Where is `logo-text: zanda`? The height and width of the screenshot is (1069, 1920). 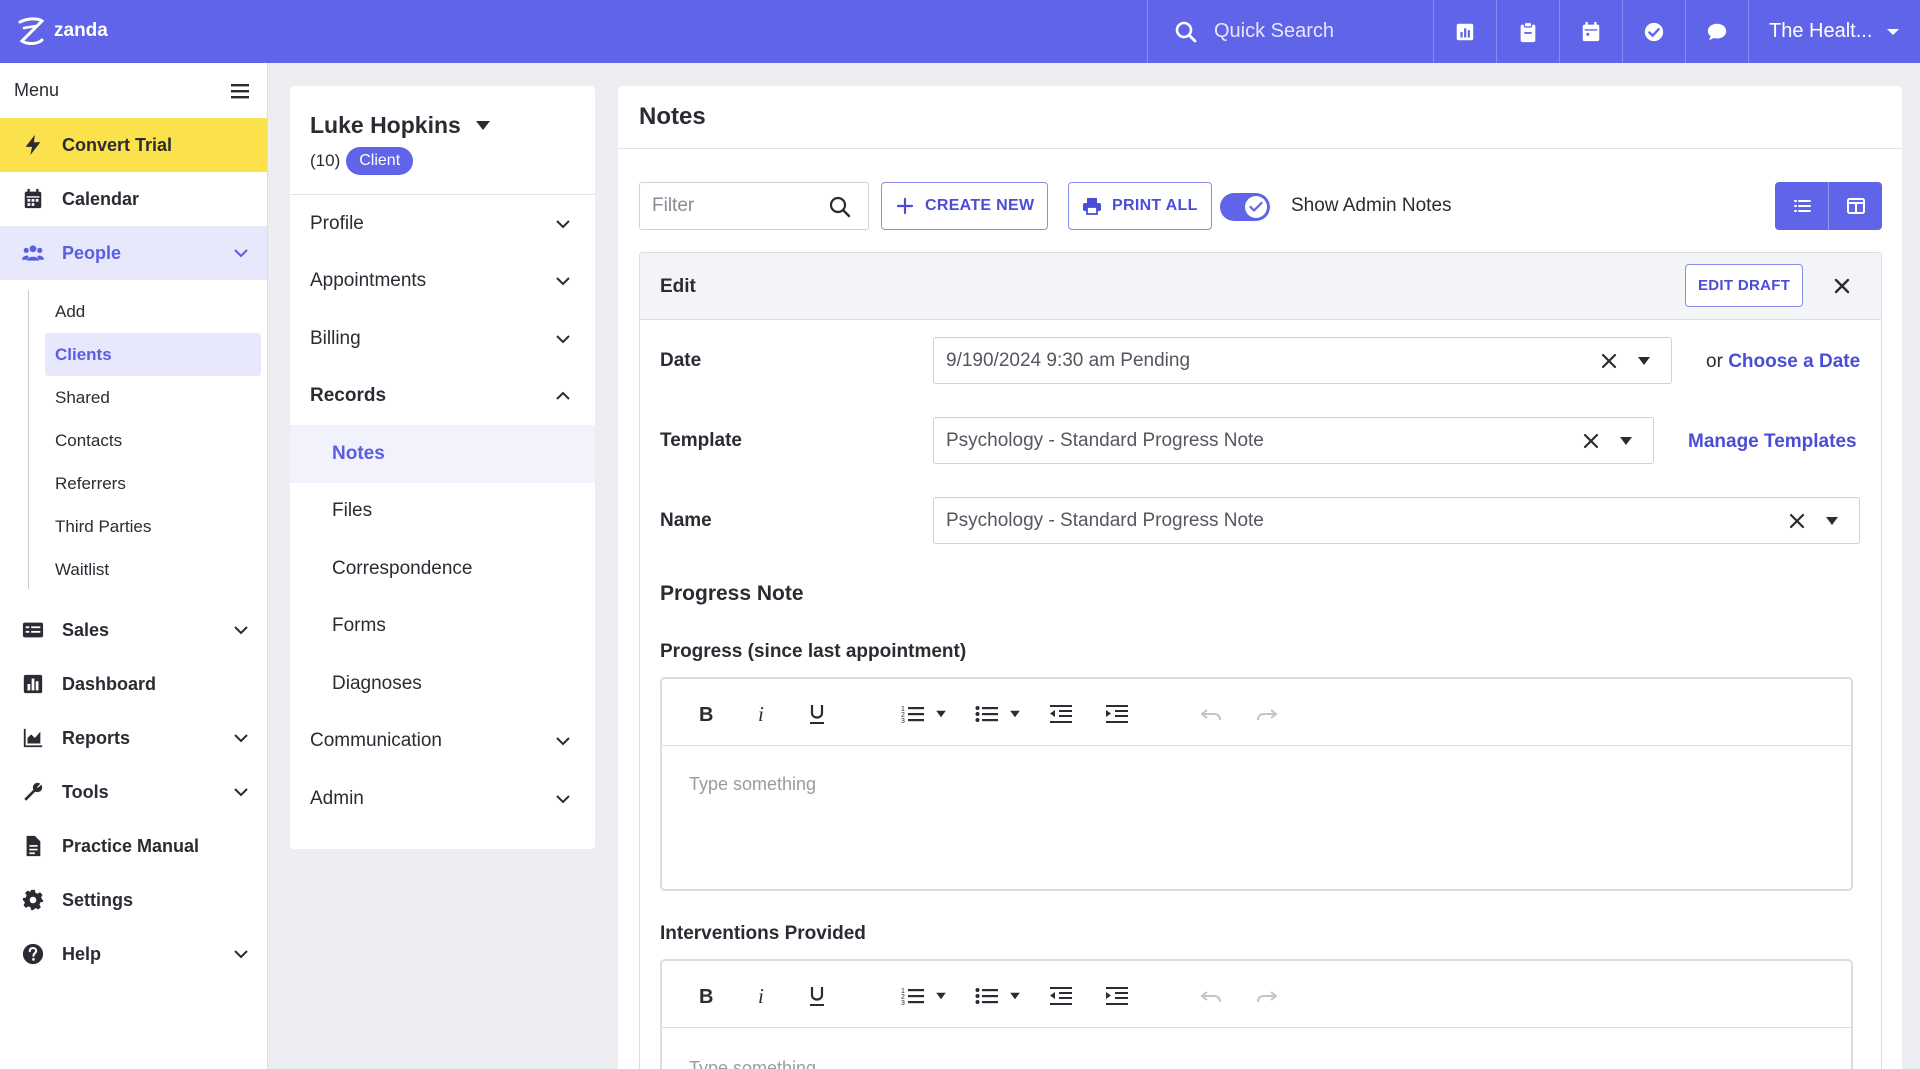 logo-text: zanda is located at coordinates (81, 30).